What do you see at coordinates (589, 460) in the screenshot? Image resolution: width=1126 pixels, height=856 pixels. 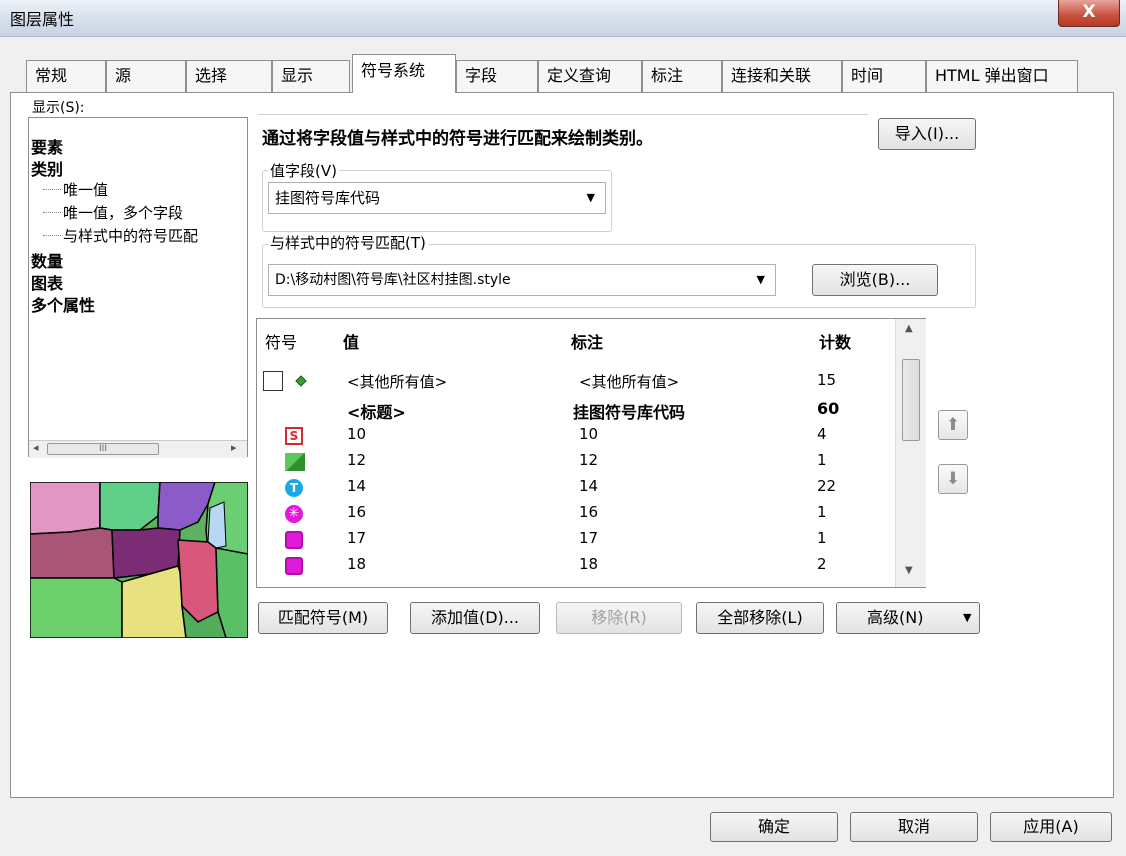 I see `table-row-label: 12` at bounding box center [589, 460].